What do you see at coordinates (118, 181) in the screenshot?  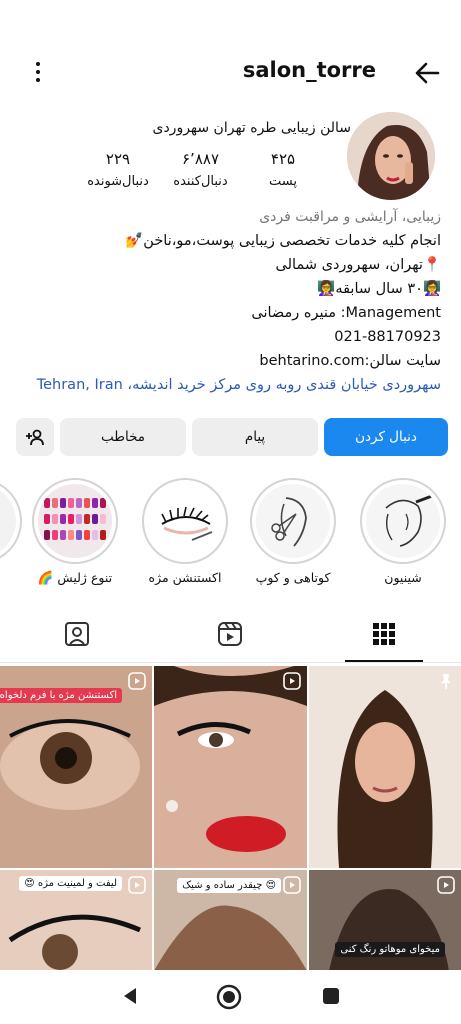 I see `stat-following-label: دنبال‌شونده` at bounding box center [118, 181].